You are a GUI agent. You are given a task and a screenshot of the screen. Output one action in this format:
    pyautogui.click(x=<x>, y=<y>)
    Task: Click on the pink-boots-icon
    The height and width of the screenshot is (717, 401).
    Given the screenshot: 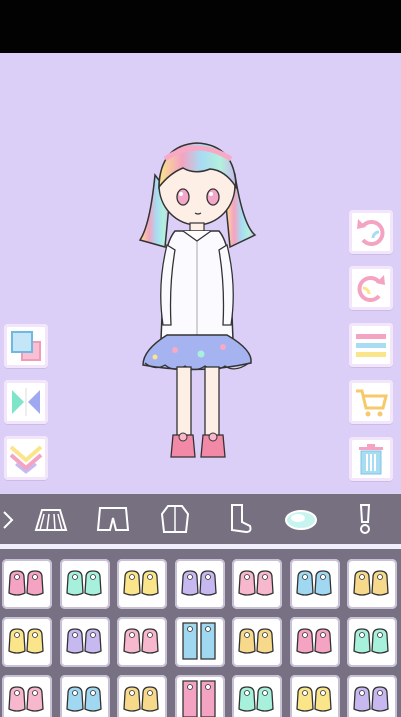 What is the action you would take?
    pyautogui.click(x=26, y=583)
    